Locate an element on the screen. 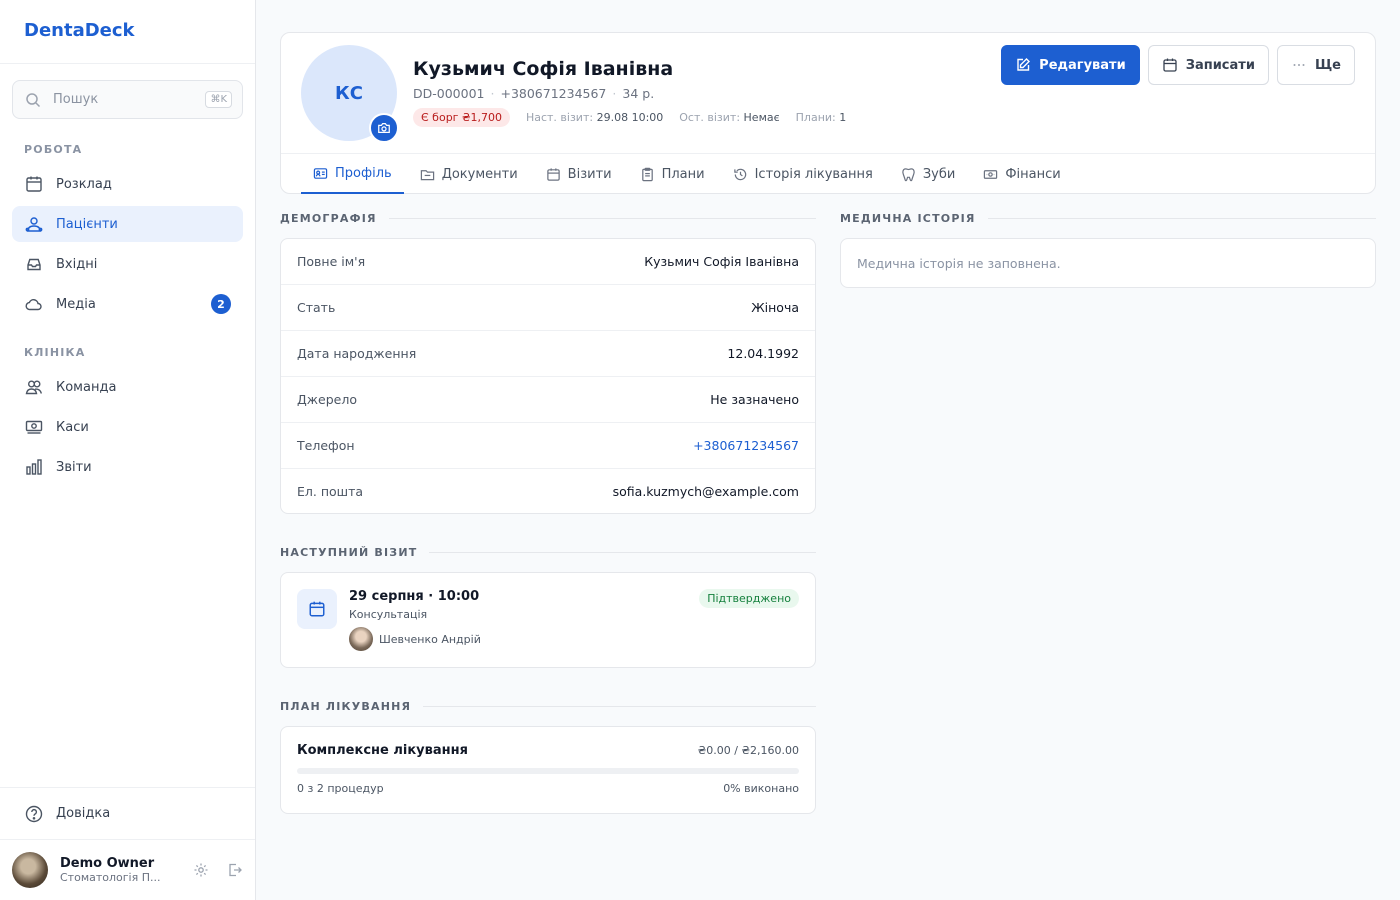 This screenshot has width=1400, height=900. user-avatar is located at coordinates (30, 870).